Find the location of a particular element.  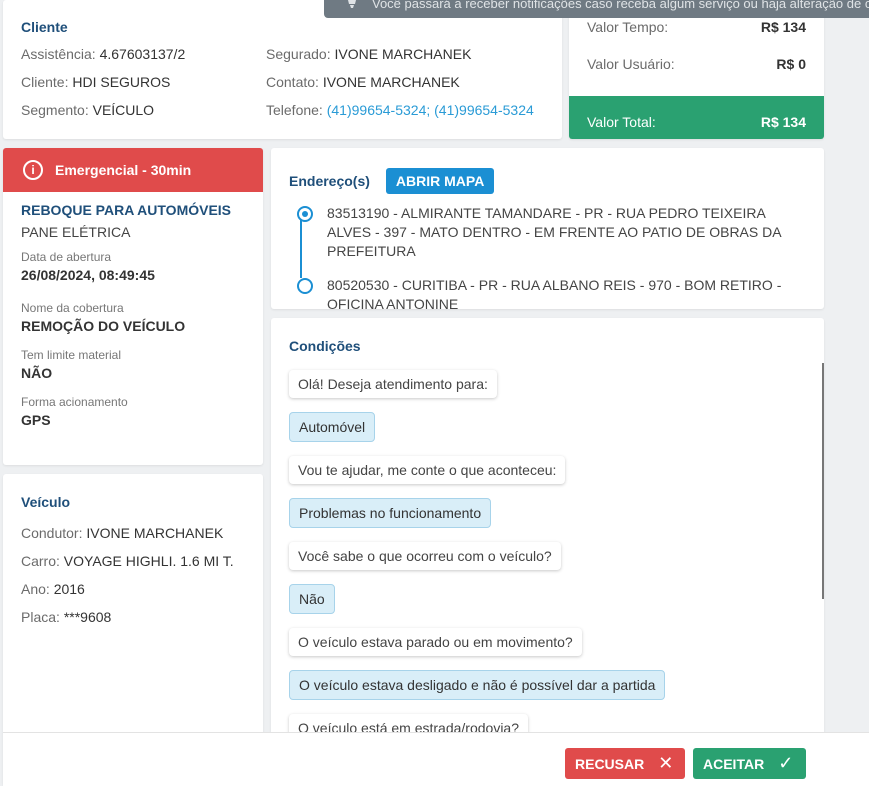

detail-label: Data de abertura is located at coordinates (66, 257).